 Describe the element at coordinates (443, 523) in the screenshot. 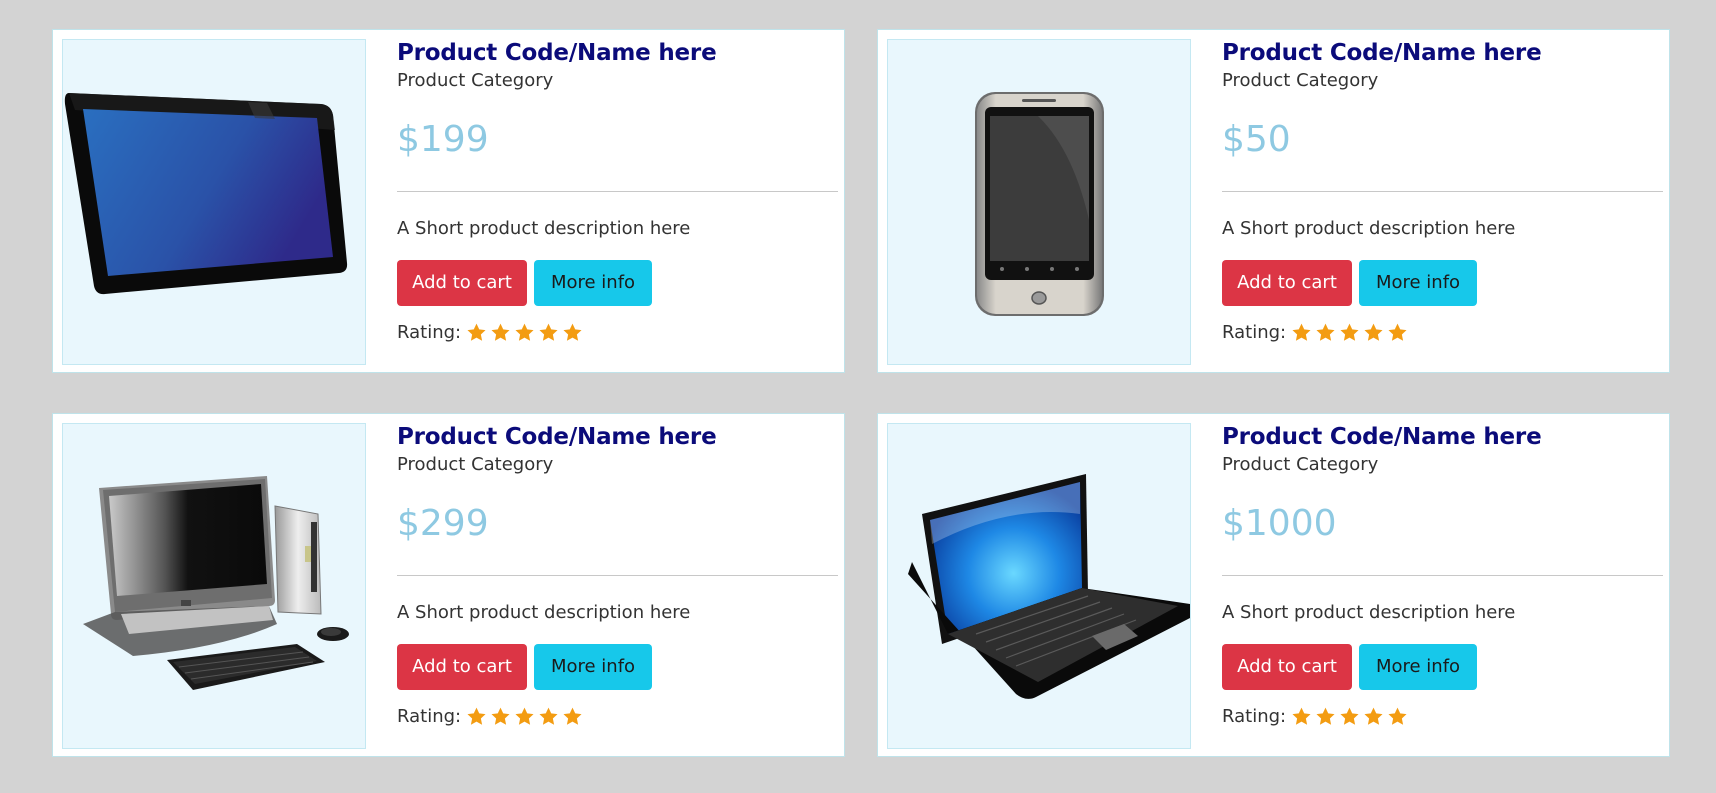

I see `product-price: $299` at that location.